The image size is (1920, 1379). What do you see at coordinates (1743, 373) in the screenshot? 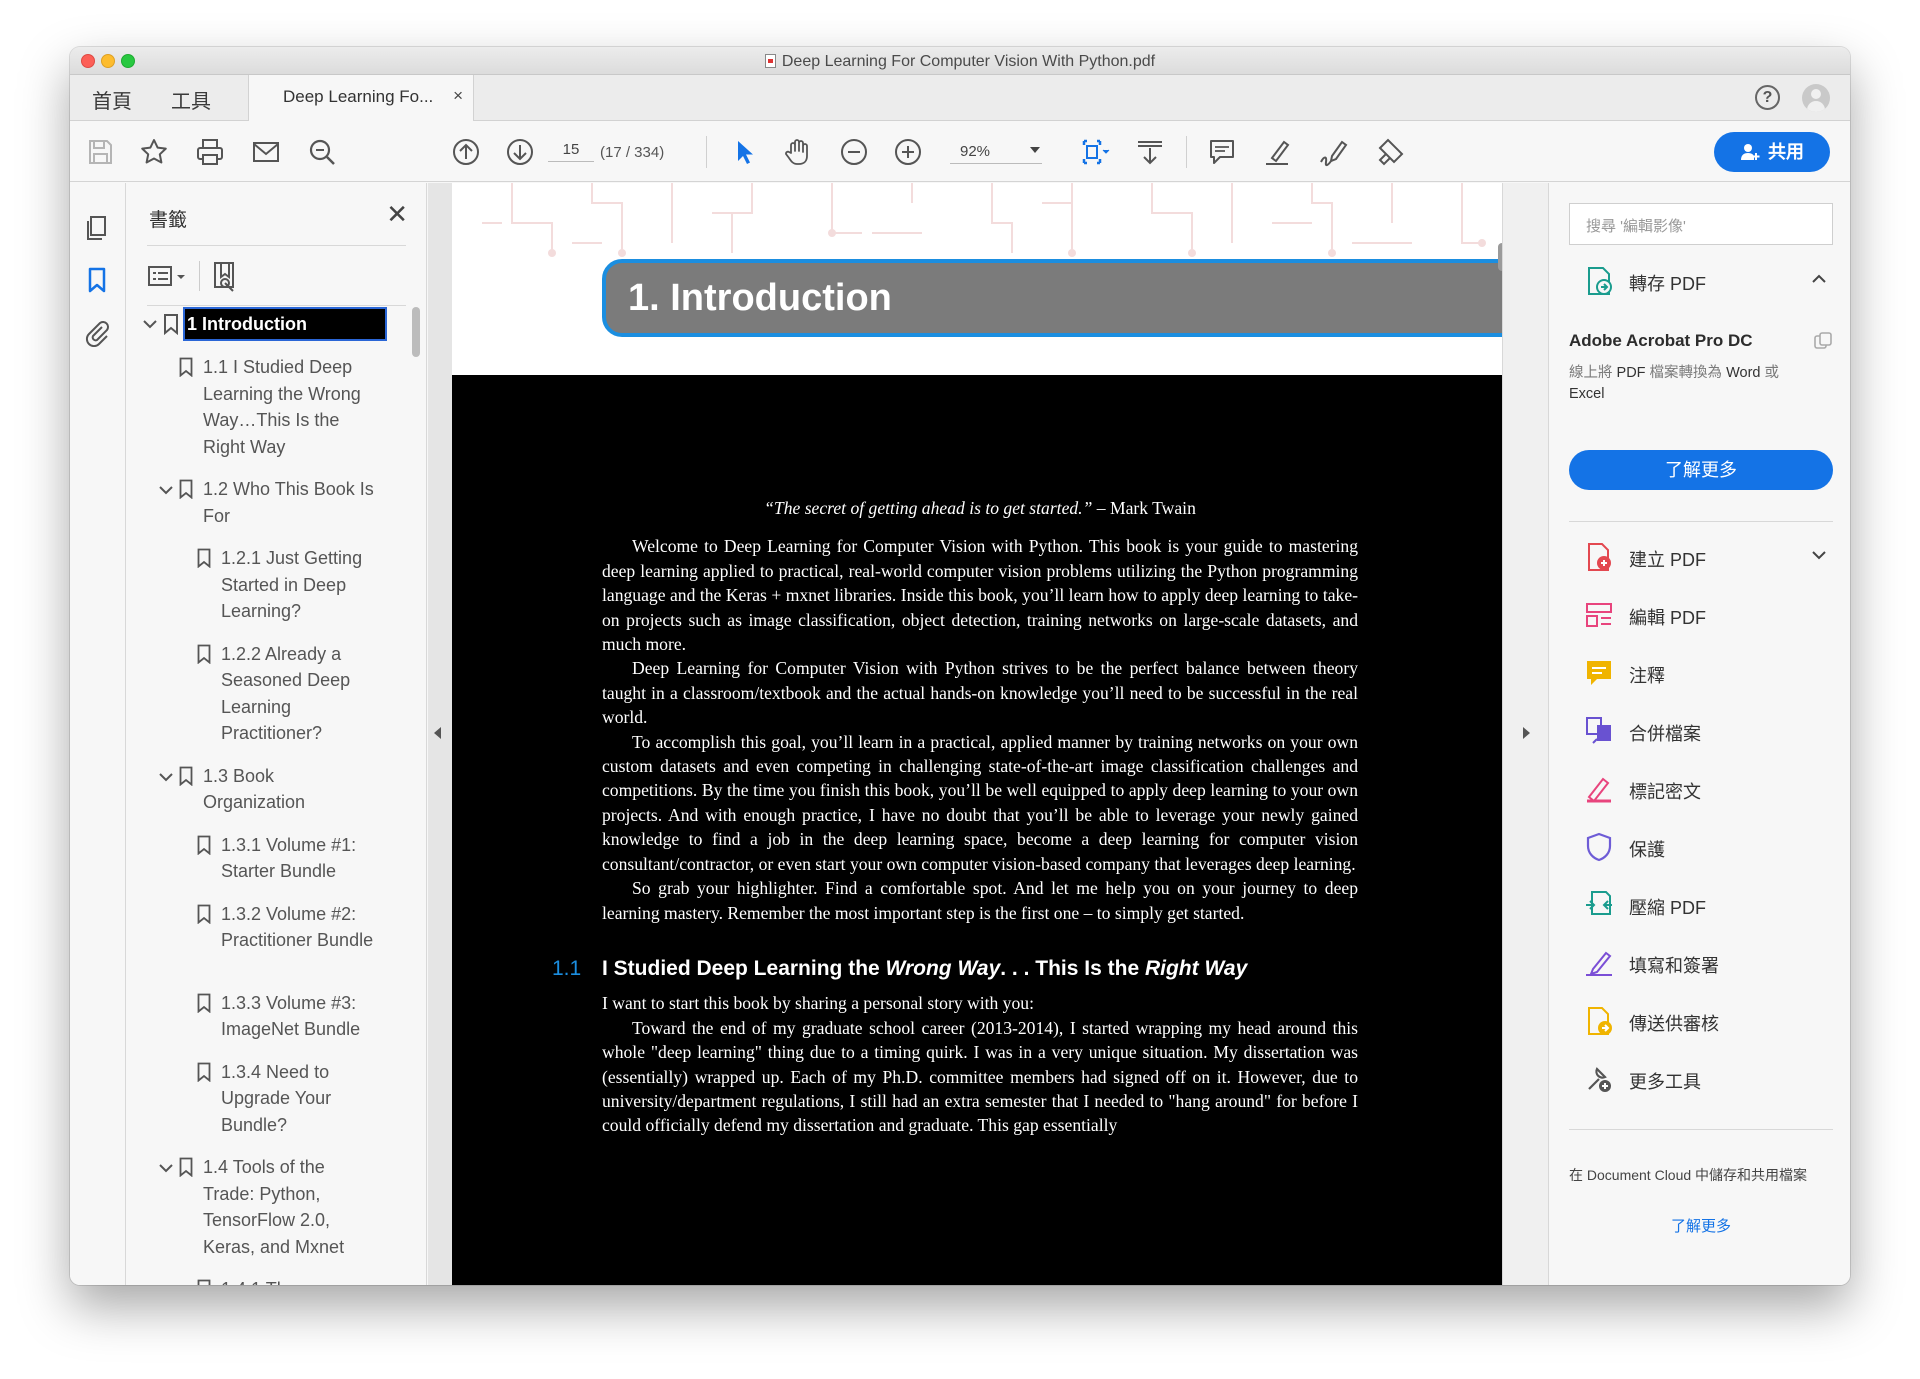
I see `promo-text: Word` at bounding box center [1743, 373].